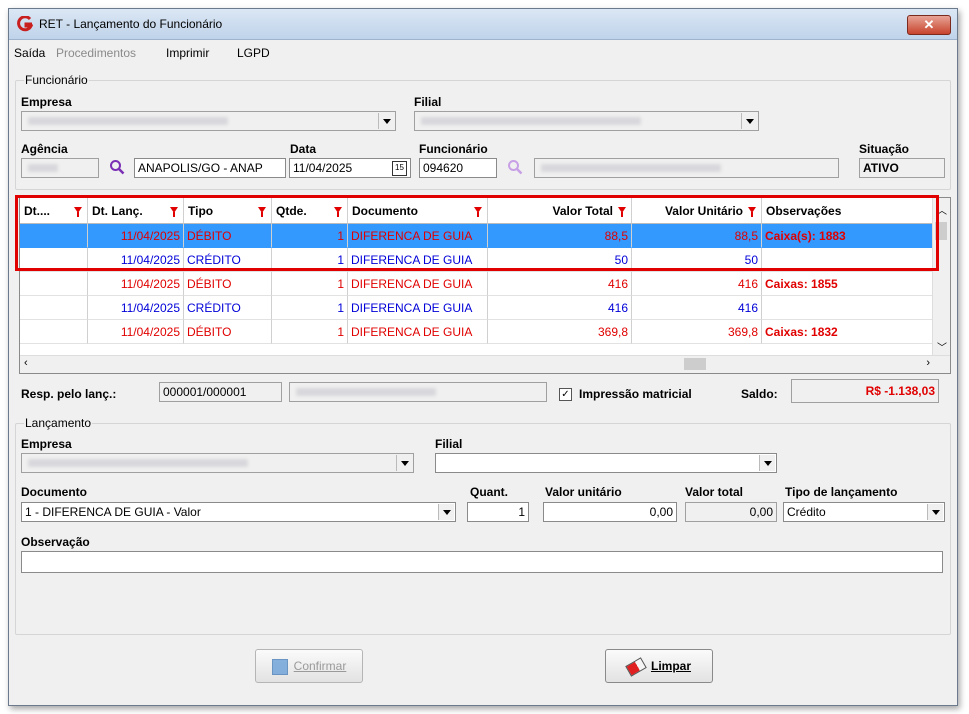 This screenshot has width=969, height=714. What do you see at coordinates (697, 211) in the screenshot?
I see `col-valor-unitario: Valor Unitário` at bounding box center [697, 211].